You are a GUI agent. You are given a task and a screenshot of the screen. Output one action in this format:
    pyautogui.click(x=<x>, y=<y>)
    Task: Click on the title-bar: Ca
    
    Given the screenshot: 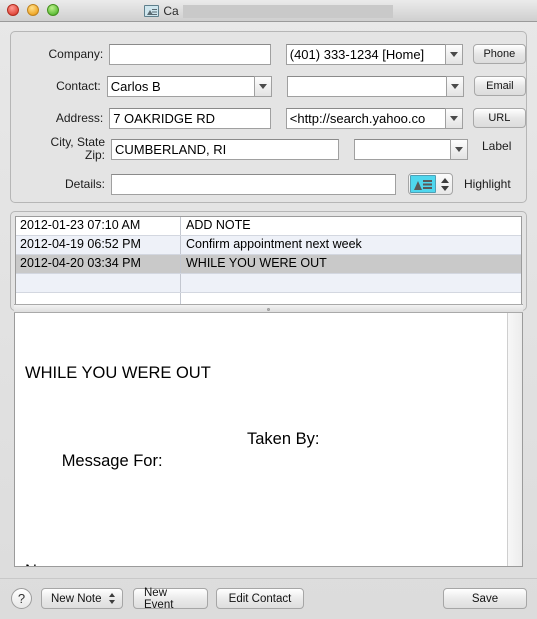 What is the action you would take?
    pyautogui.click(x=268, y=11)
    